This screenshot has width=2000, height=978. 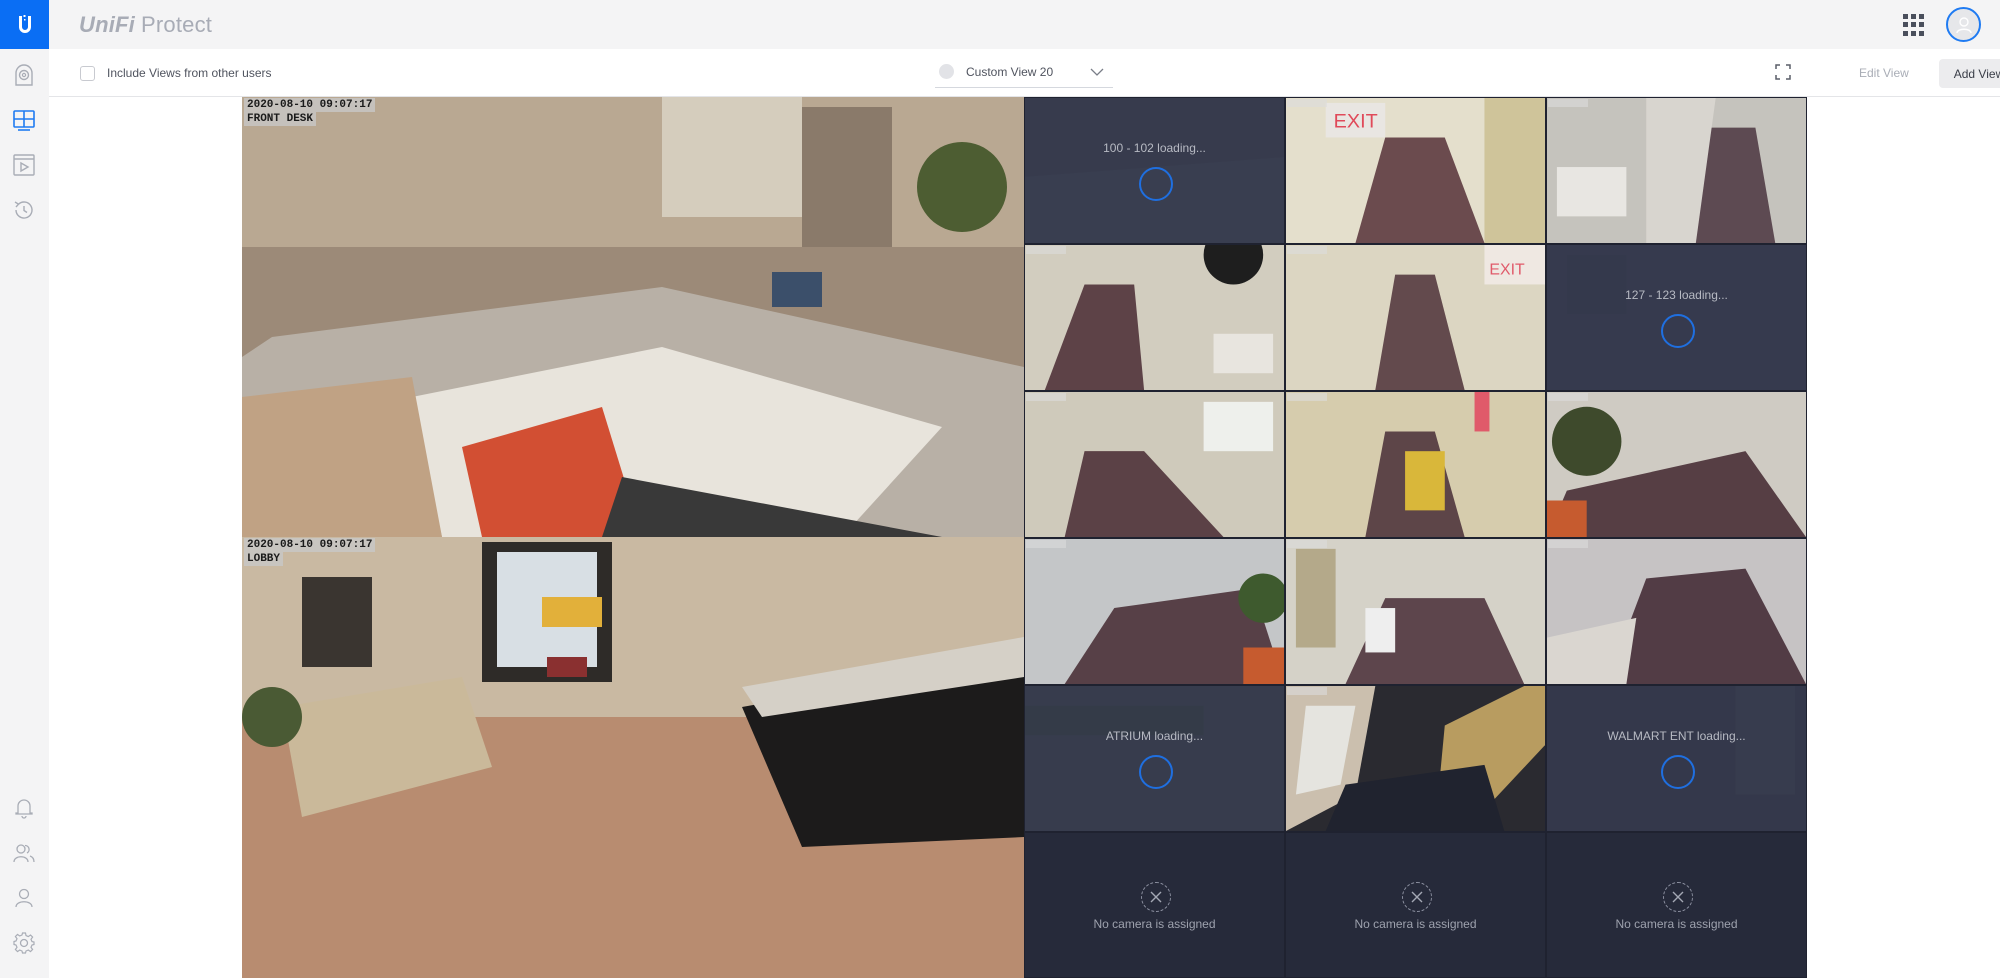 I want to click on user-avatar-icon, so click(x=1963, y=24).